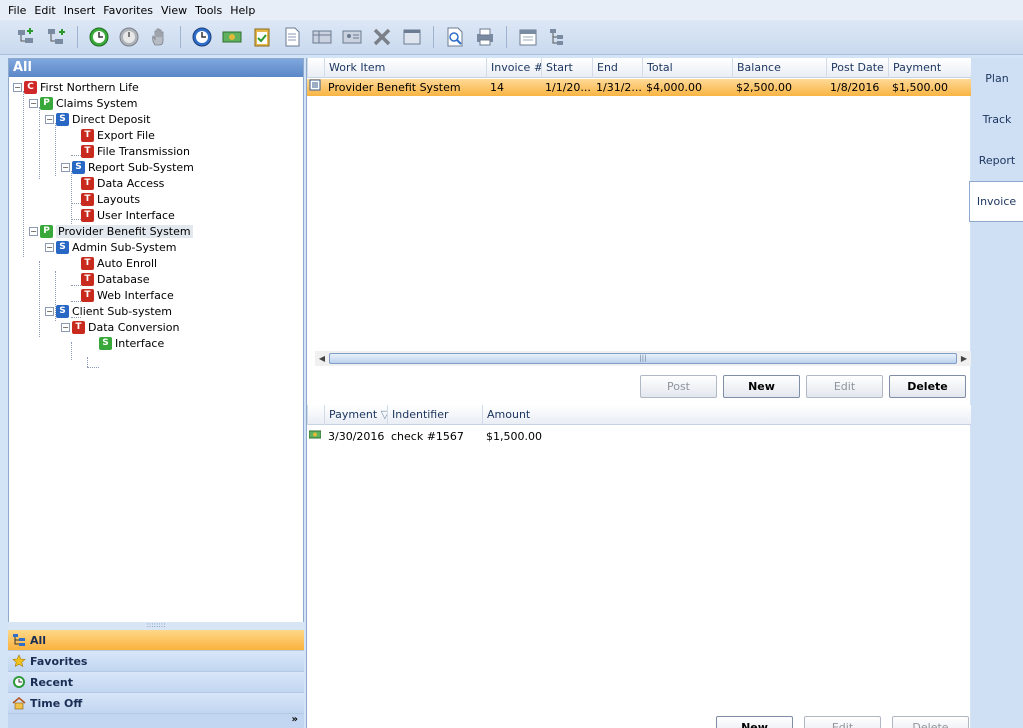 Image resolution: width=1023 pixels, height=728 pixels. I want to click on tab-report: Report, so click(997, 160).